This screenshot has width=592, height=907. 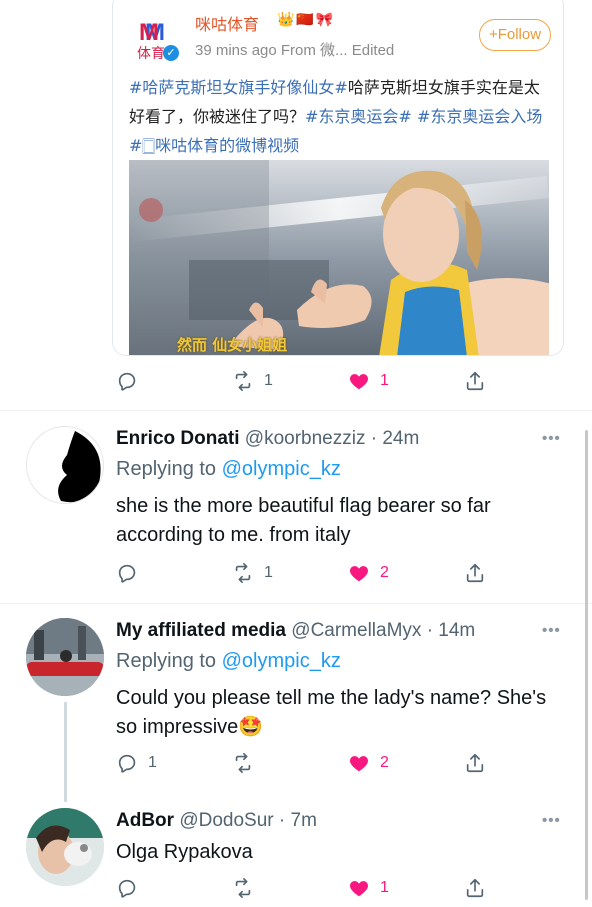 What do you see at coordinates (65, 752) in the screenshot?
I see `thread-connector-line` at bounding box center [65, 752].